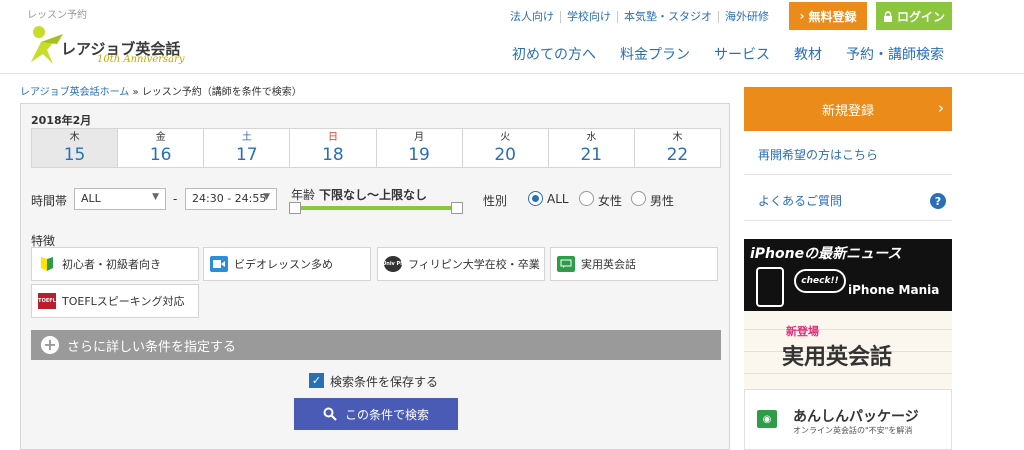 The width and height of the screenshot is (1024, 450). I want to click on age-slider-track, so click(378, 208).